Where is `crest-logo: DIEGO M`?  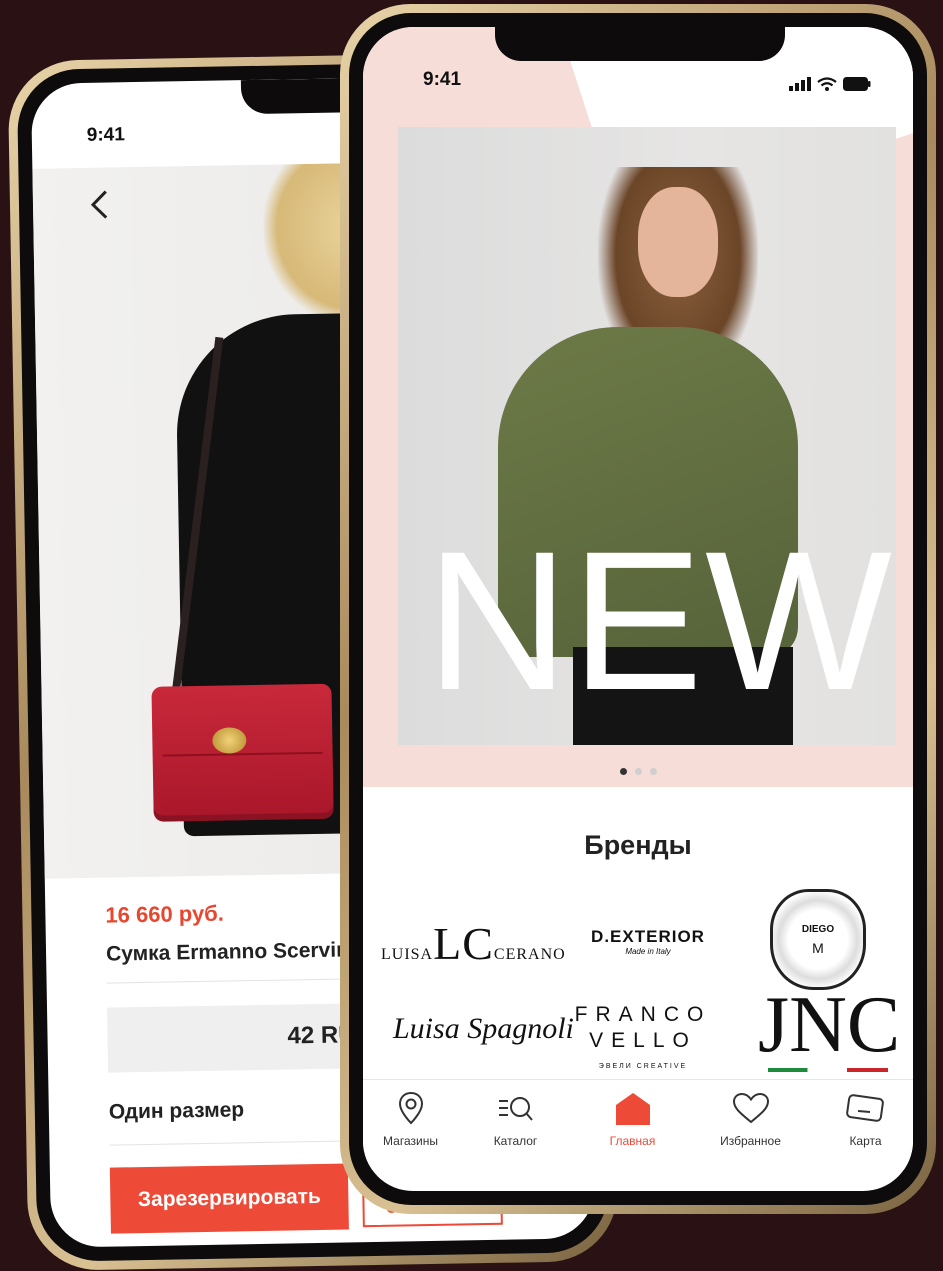 crest-logo: DIEGO M is located at coordinates (818, 939).